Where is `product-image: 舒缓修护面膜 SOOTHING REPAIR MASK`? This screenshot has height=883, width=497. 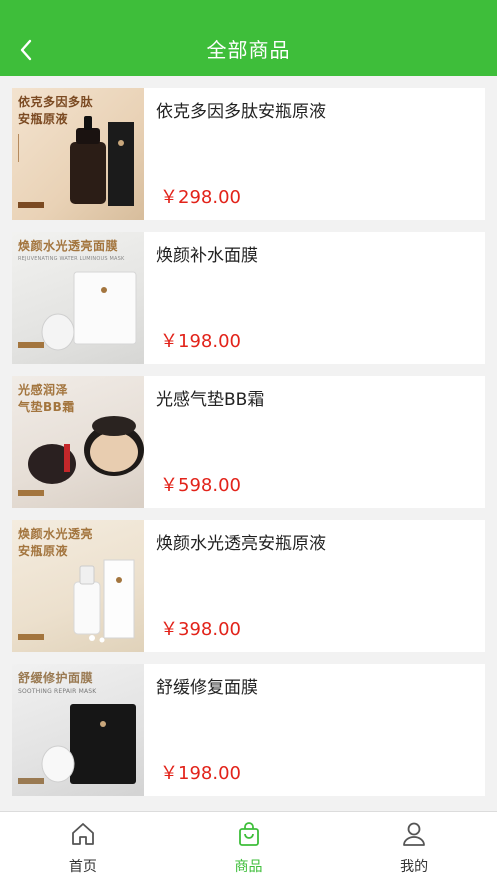 product-image: 舒缓修护面膜 SOOTHING REPAIR MASK is located at coordinates (78, 730).